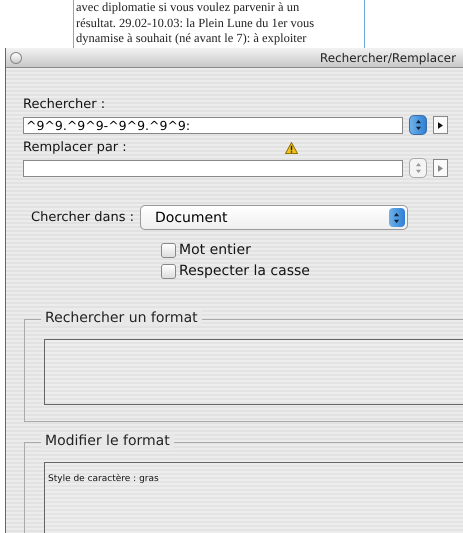 This screenshot has width=463, height=533. What do you see at coordinates (274, 217) in the screenshot?
I see `search-in-dropdown: Document` at bounding box center [274, 217].